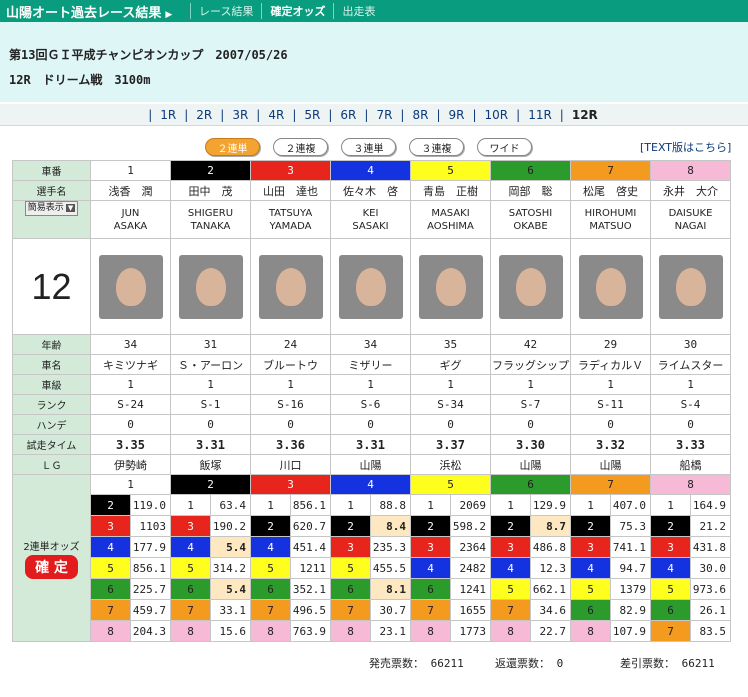 This screenshot has width=748, height=697. What do you see at coordinates (430, 610) in the screenshot?
I see `odds-second-car: 7` at bounding box center [430, 610].